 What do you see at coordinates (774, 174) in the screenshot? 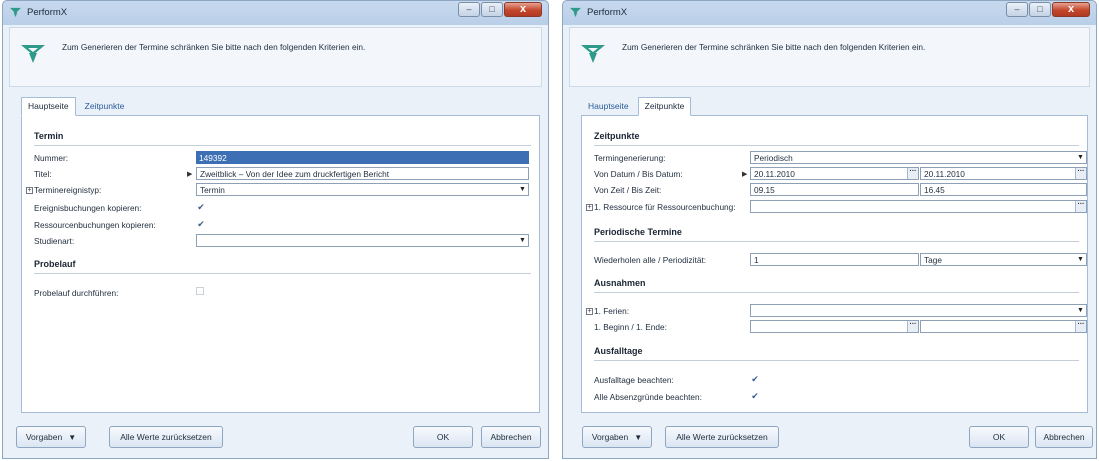
I see `von-datum-value: 20.11.2010` at bounding box center [774, 174].